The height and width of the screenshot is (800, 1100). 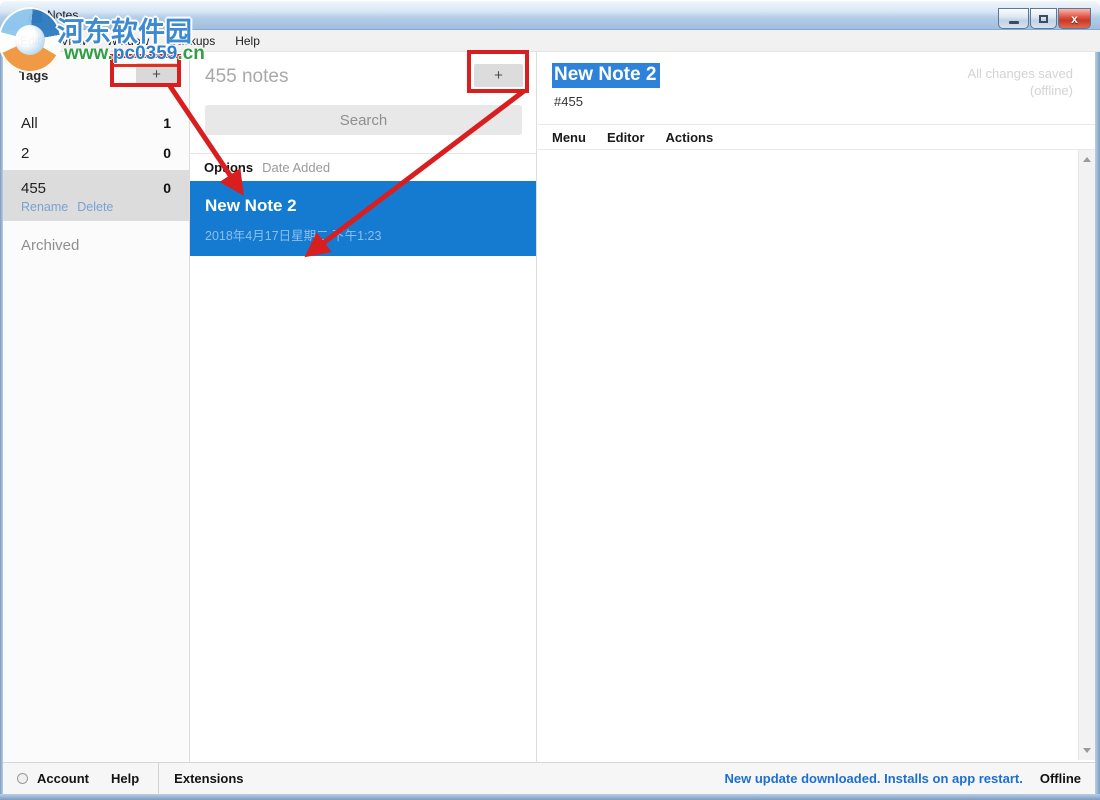 I want to click on editor-menu-actions: Actions, so click(x=690, y=137).